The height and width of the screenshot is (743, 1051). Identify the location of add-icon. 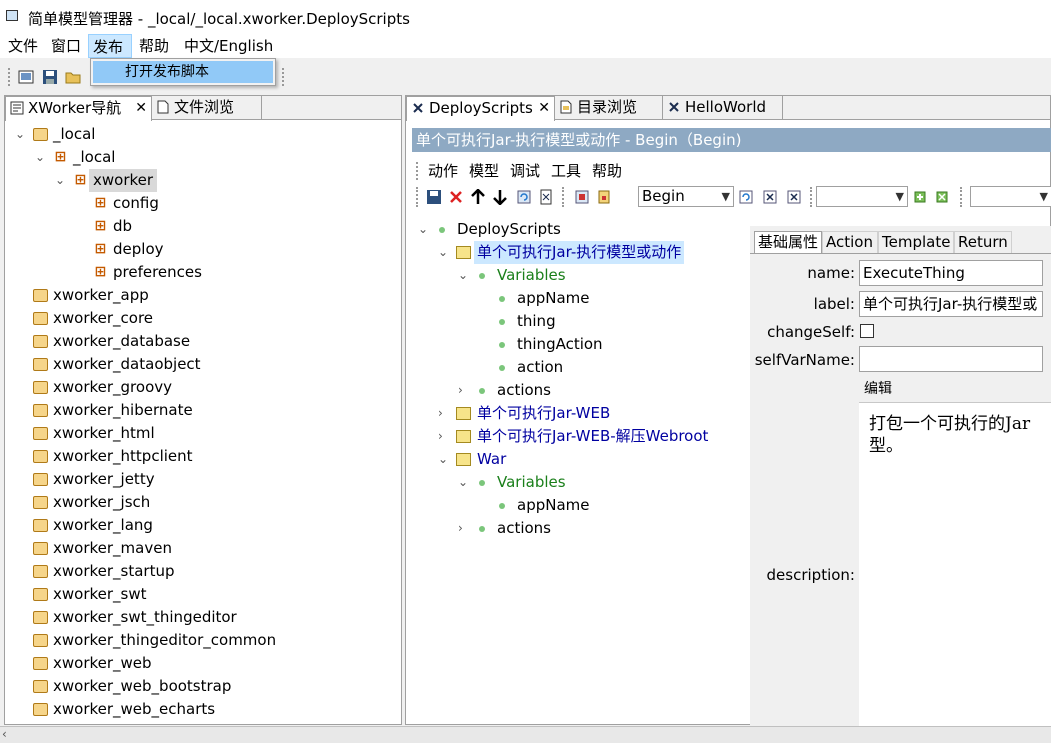
(920, 197).